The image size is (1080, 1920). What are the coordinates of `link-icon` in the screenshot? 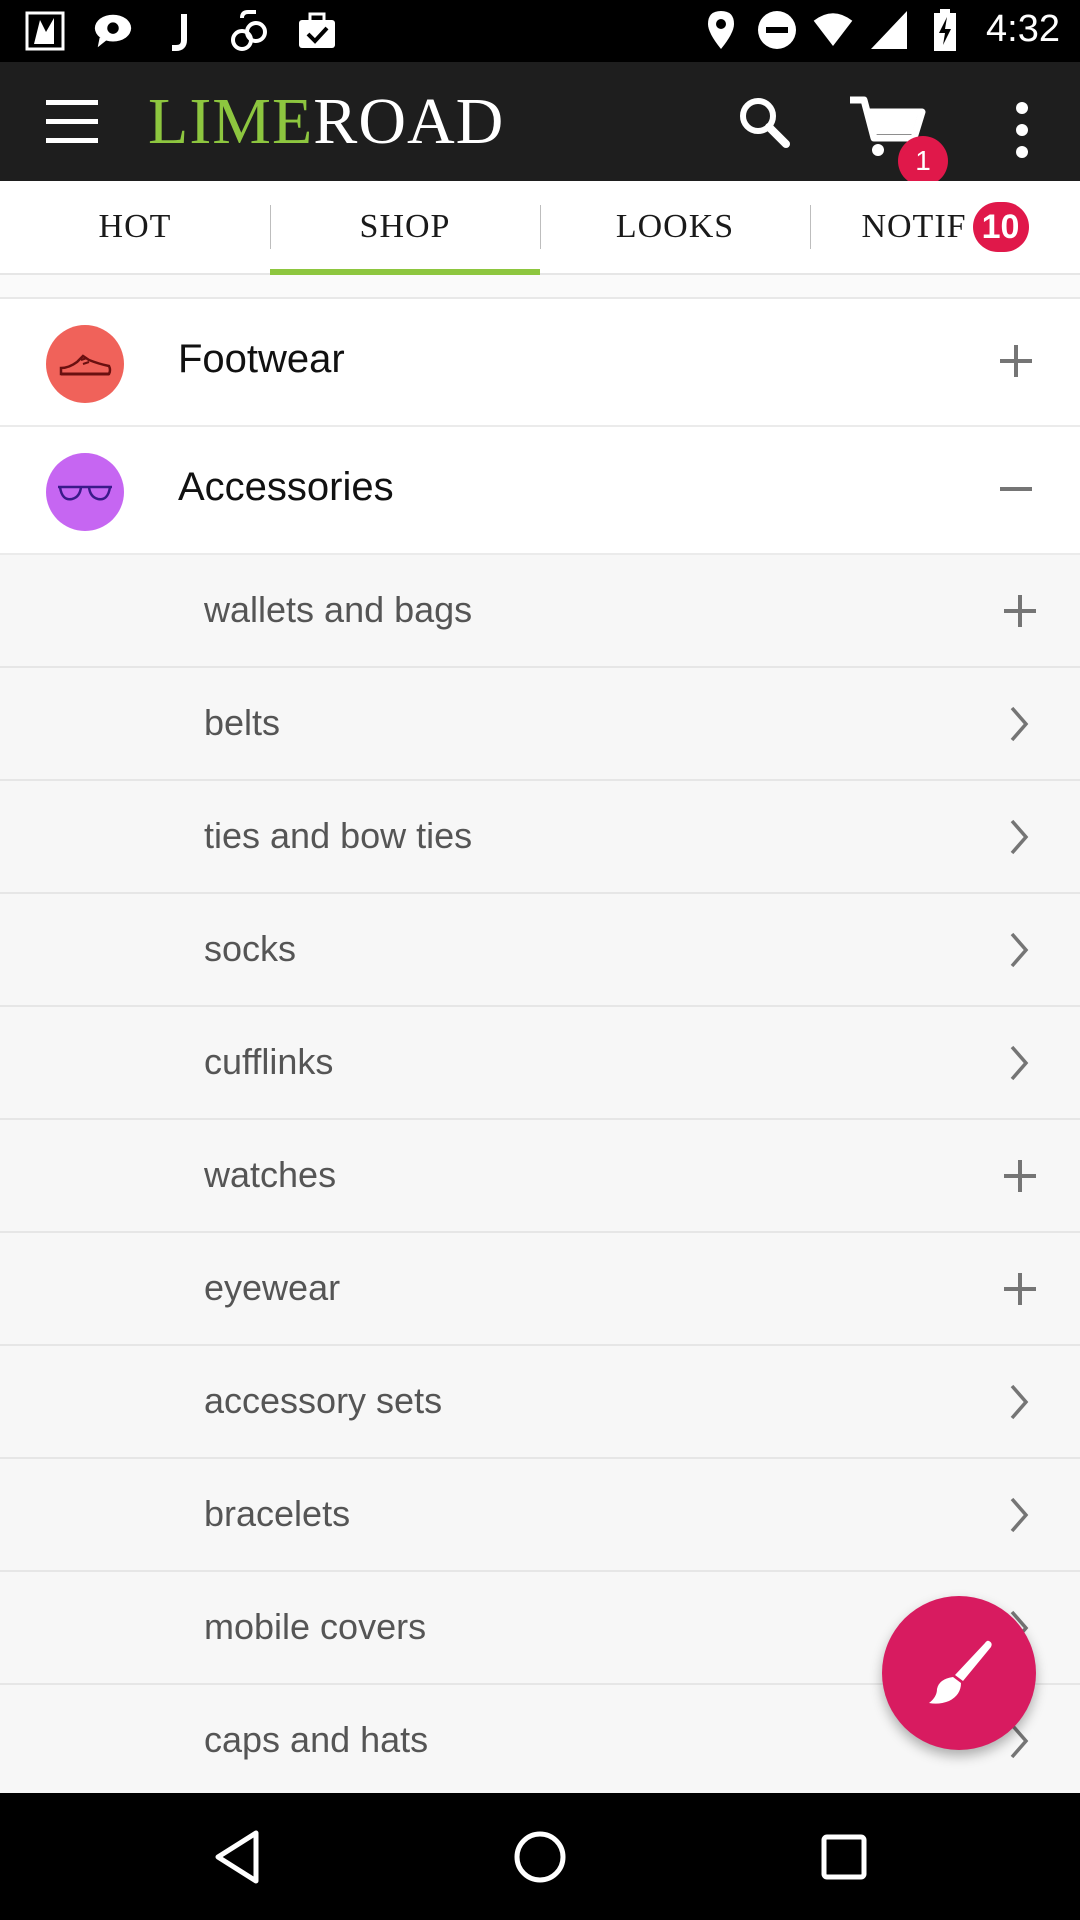 It's located at (249, 31).